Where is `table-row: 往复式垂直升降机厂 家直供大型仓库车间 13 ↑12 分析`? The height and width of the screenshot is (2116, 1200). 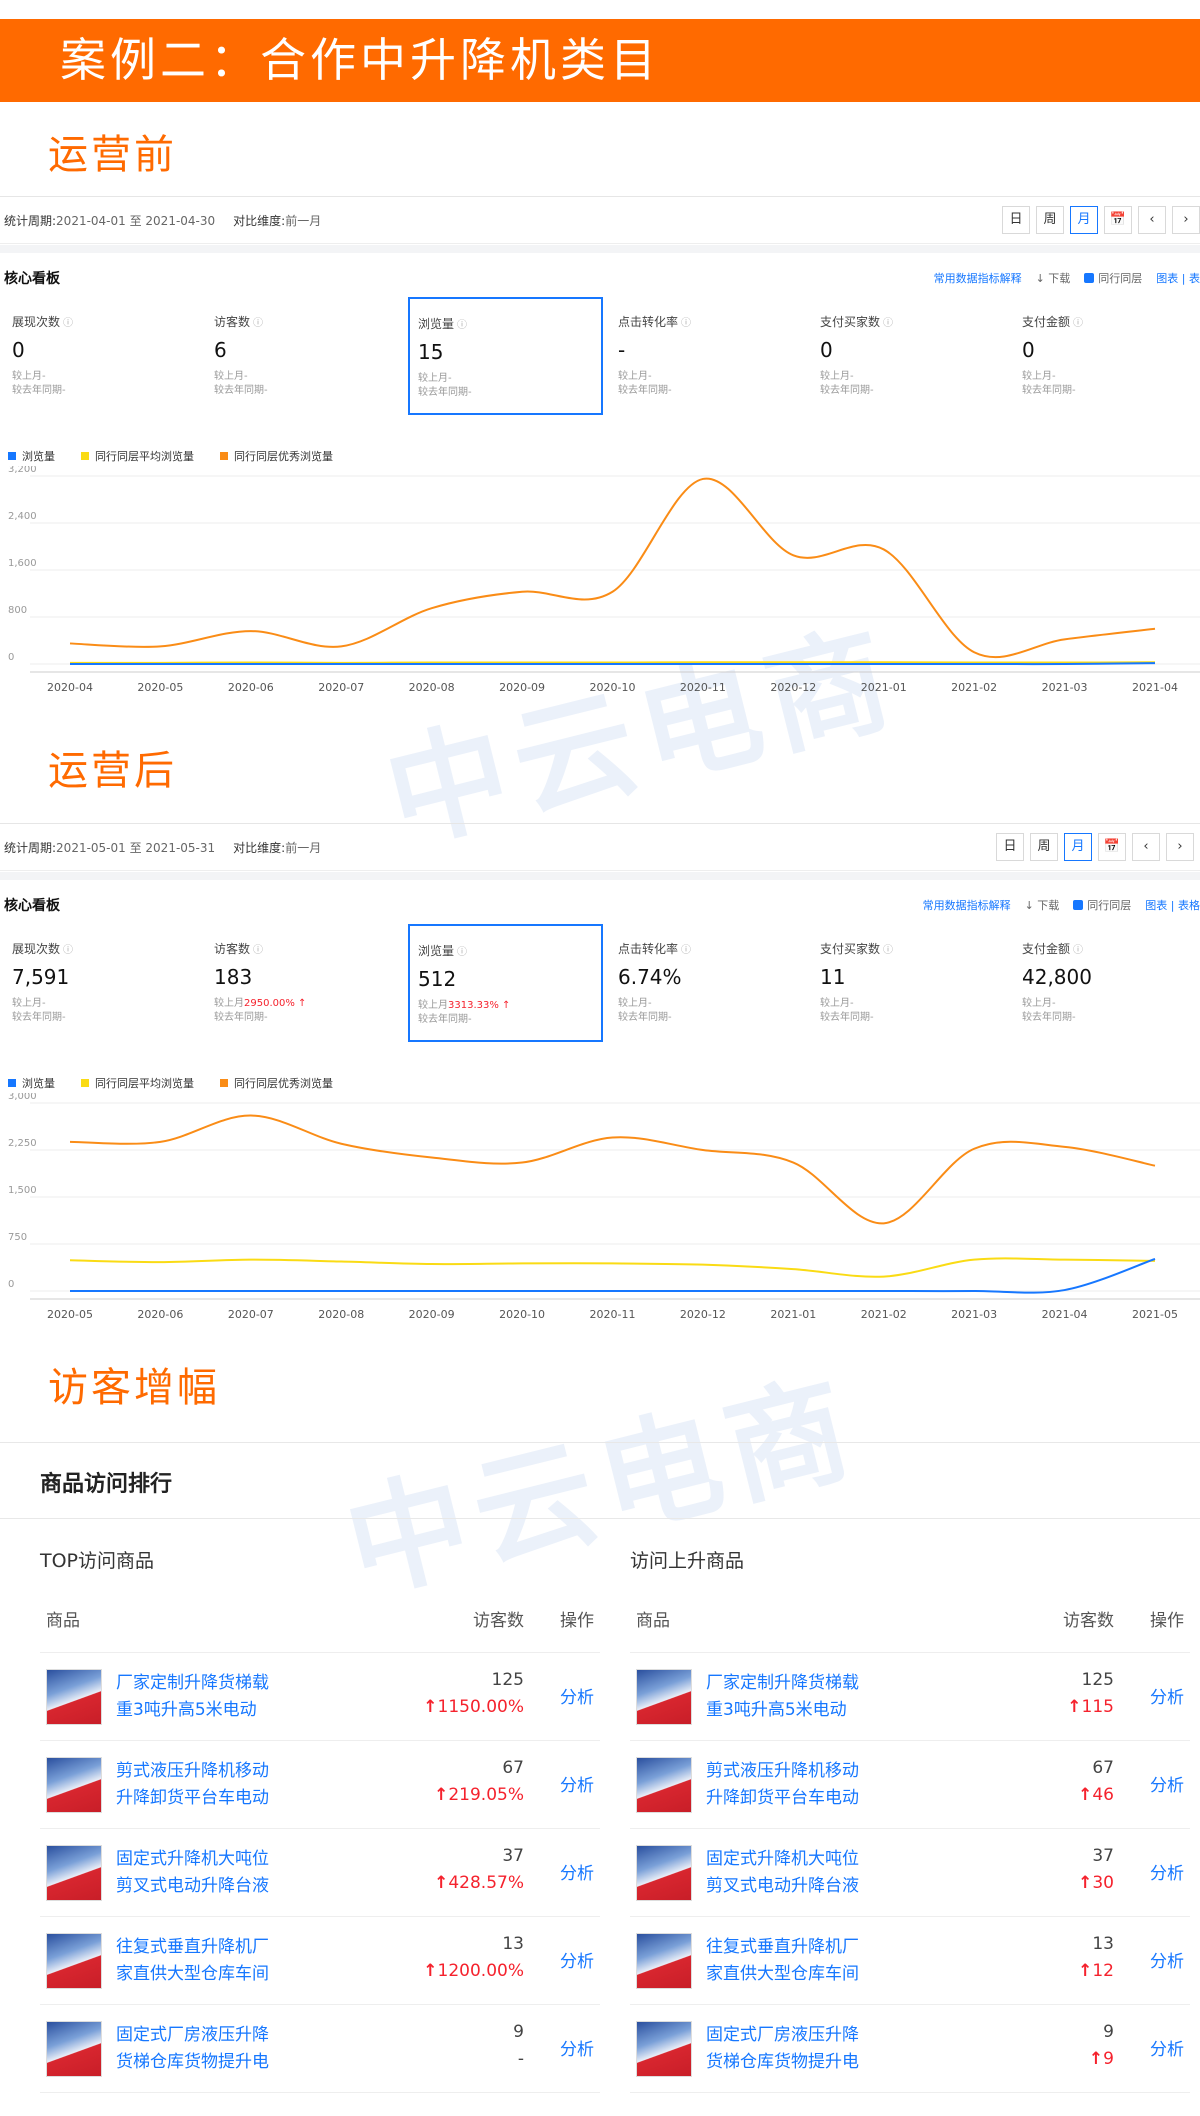 table-row: 往复式垂直升降机厂 家直供大型仓库车间 13 ↑12 分析 is located at coordinates (910, 1961).